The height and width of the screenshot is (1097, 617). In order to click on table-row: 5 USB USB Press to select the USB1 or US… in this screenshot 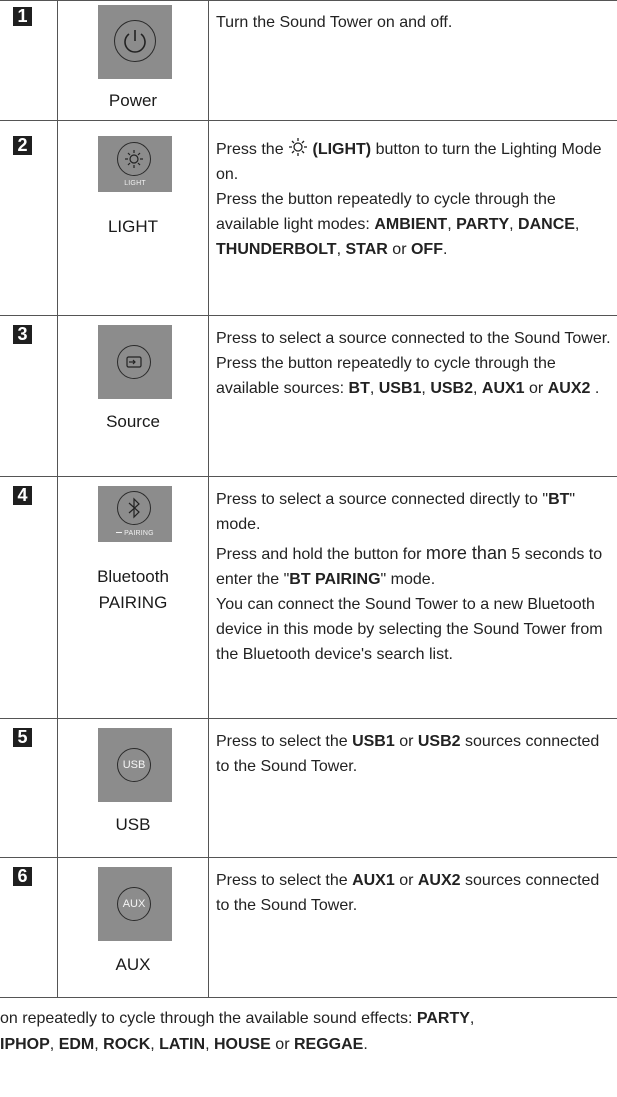, I will do `click(308, 787)`.